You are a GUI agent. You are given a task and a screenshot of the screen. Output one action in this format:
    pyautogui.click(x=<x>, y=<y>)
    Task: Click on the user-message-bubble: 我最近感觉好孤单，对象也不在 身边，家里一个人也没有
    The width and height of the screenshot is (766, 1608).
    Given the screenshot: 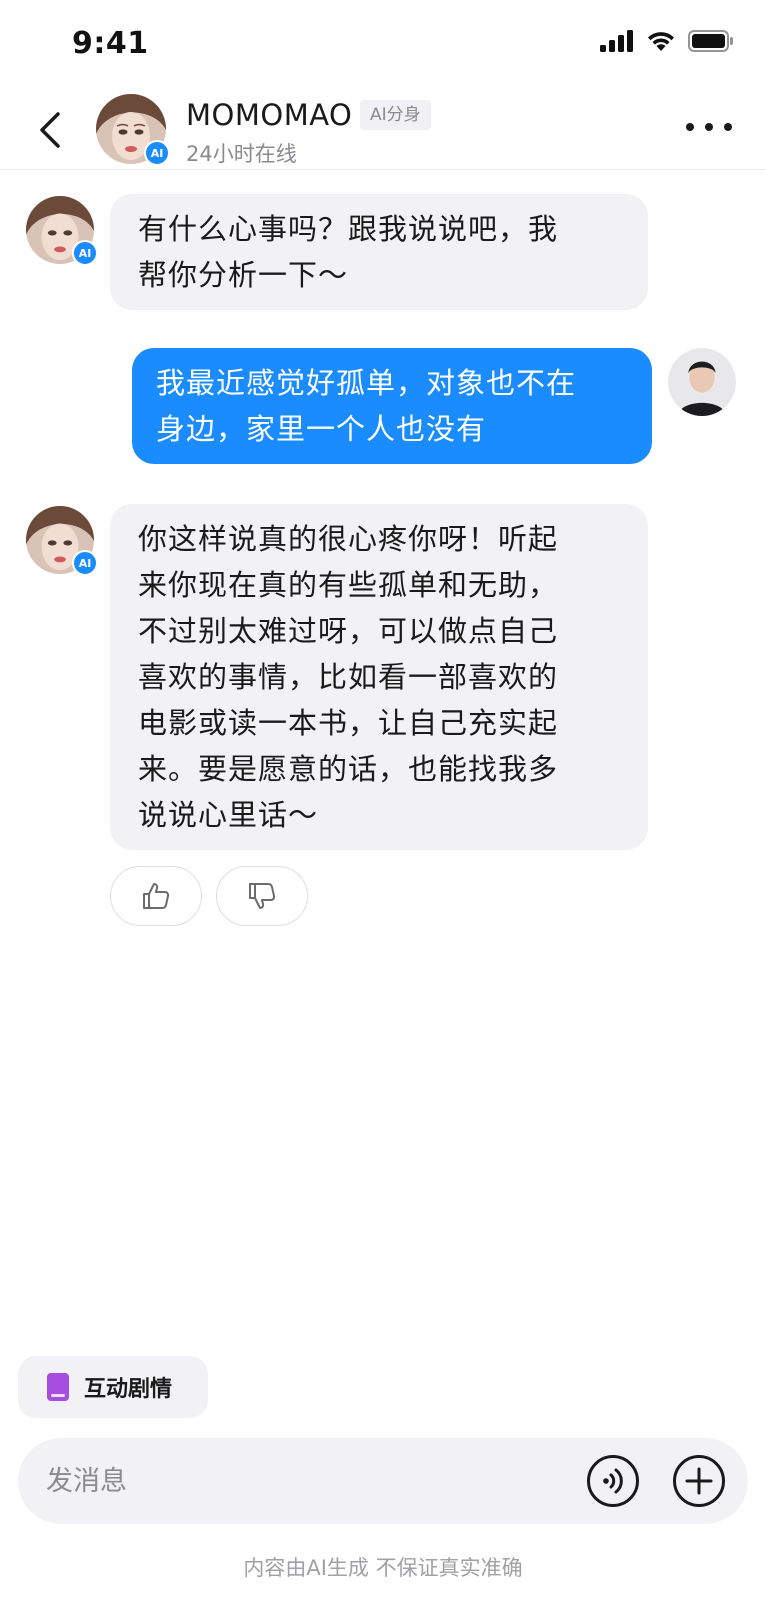 What is the action you would take?
    pyautogui.click(x=392, y=406)
    